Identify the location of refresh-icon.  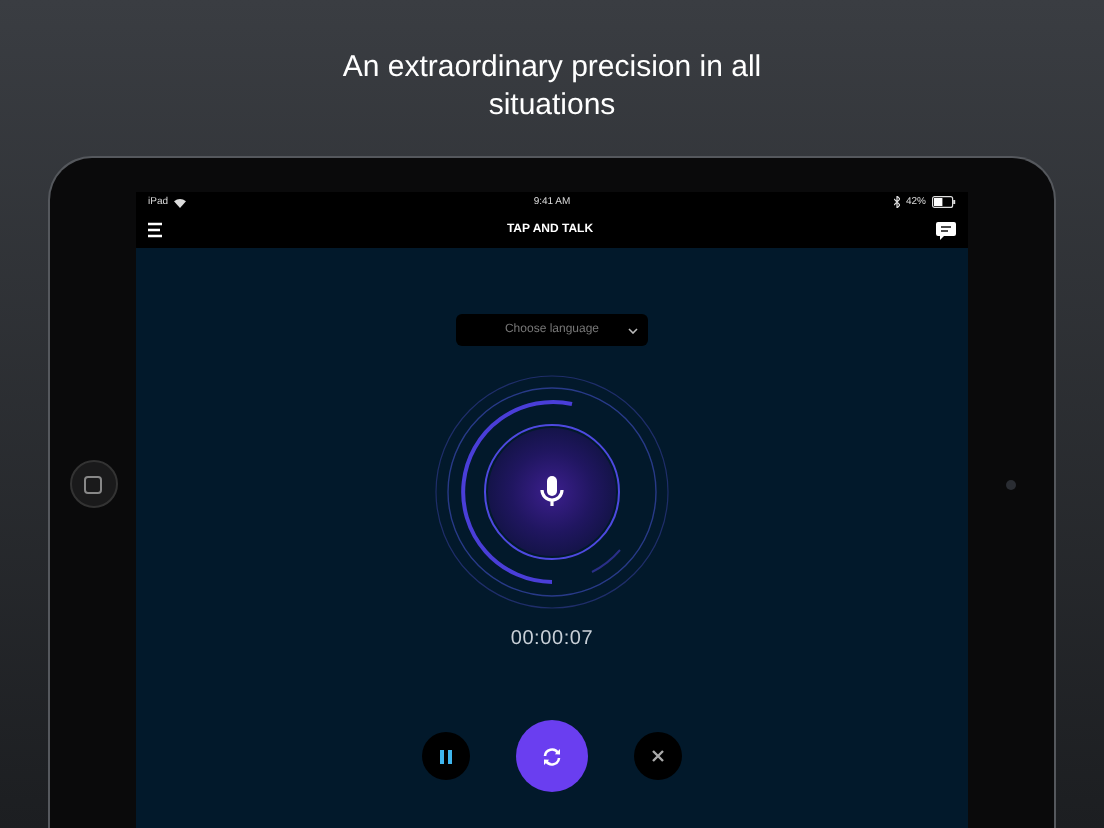
(552, 756).